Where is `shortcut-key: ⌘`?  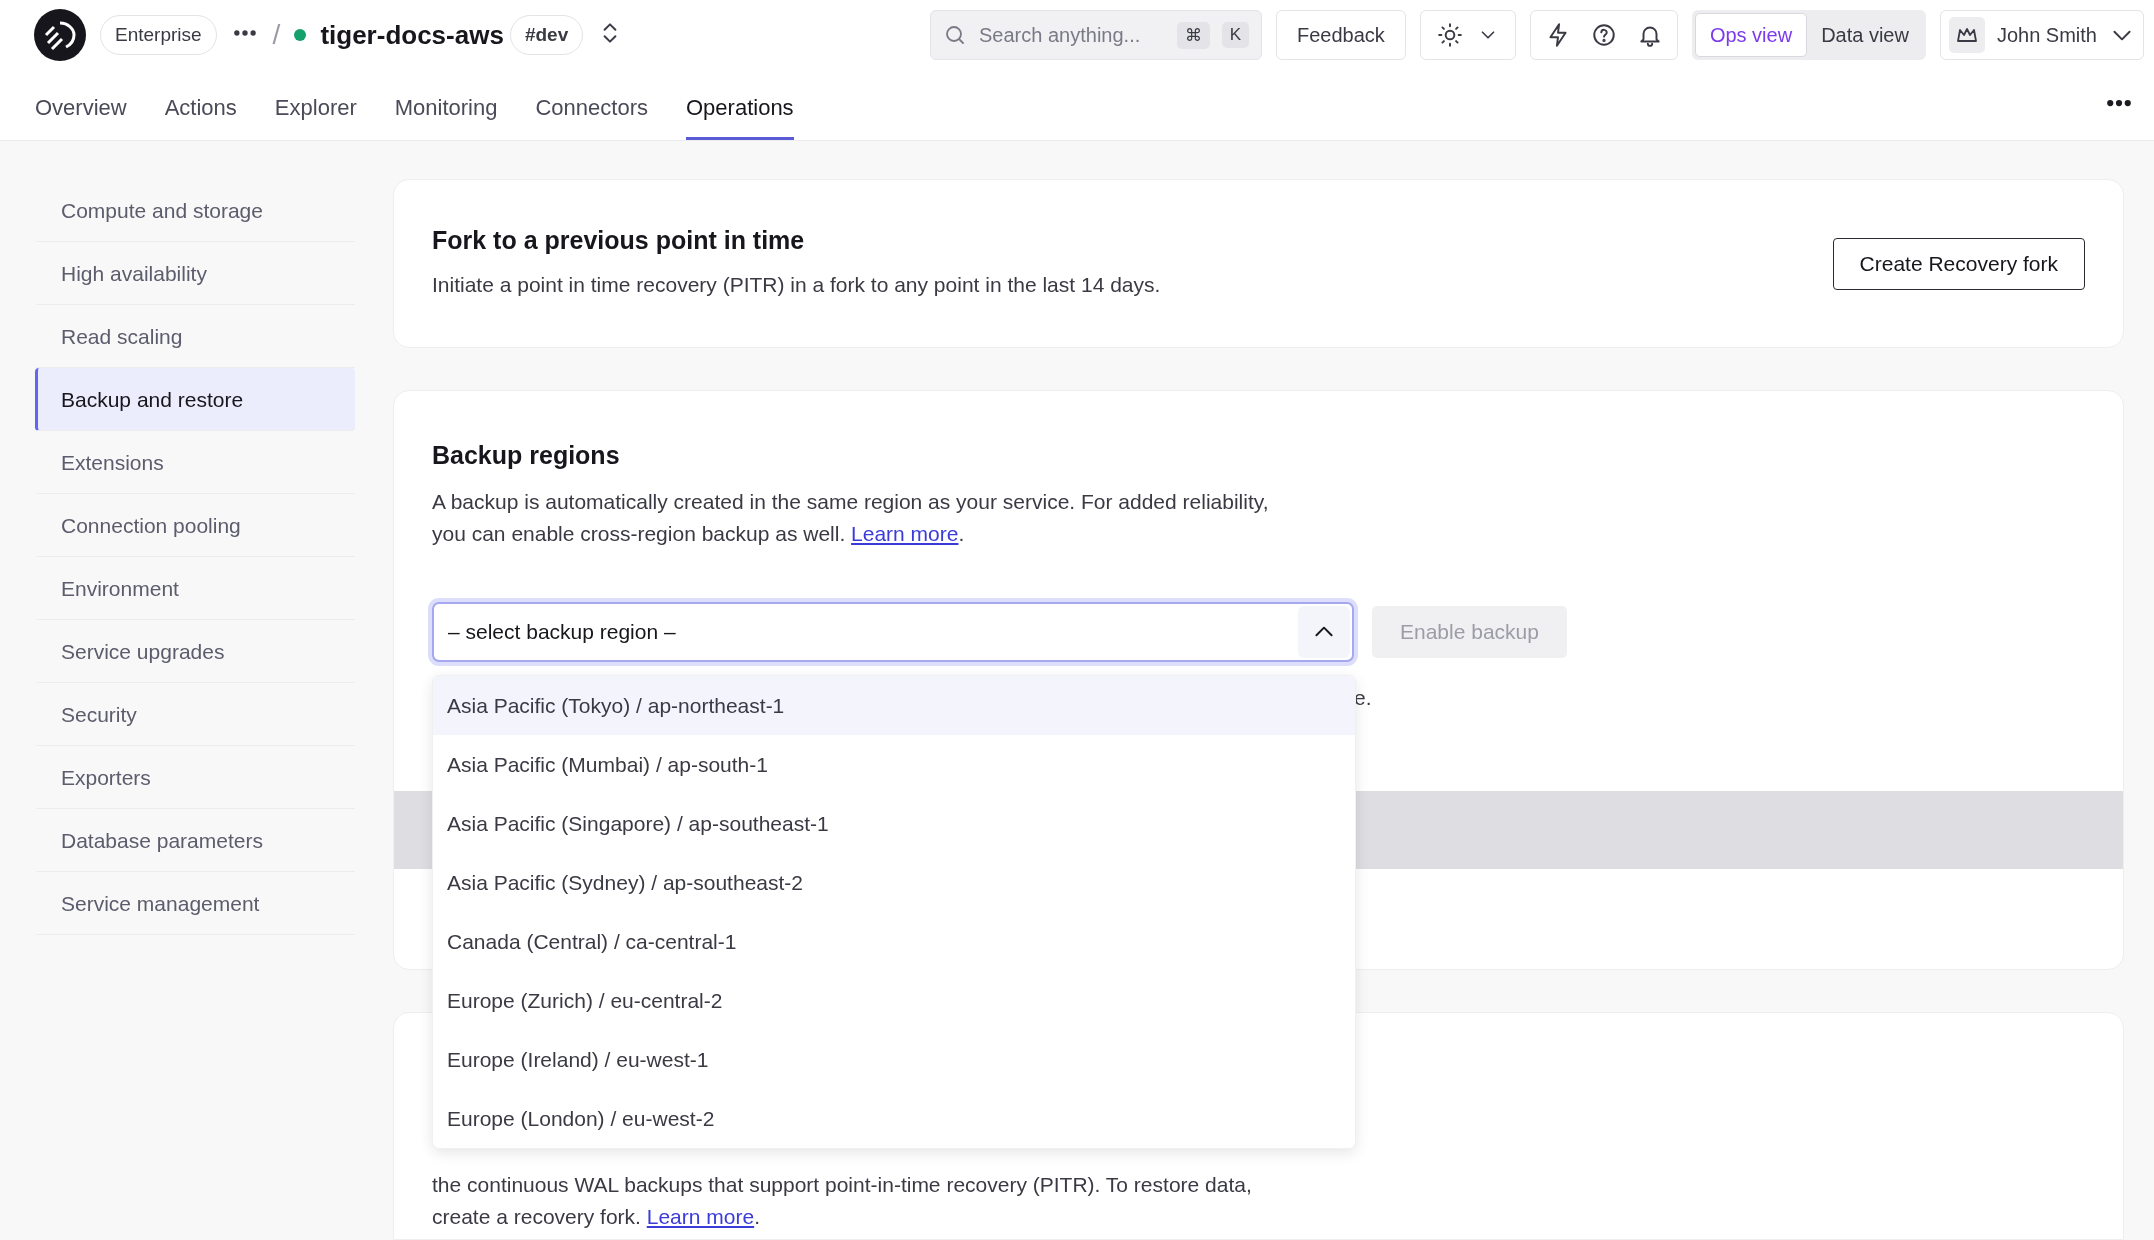
shortcut-key: ⌘ is located at coordinates (1193, 35).